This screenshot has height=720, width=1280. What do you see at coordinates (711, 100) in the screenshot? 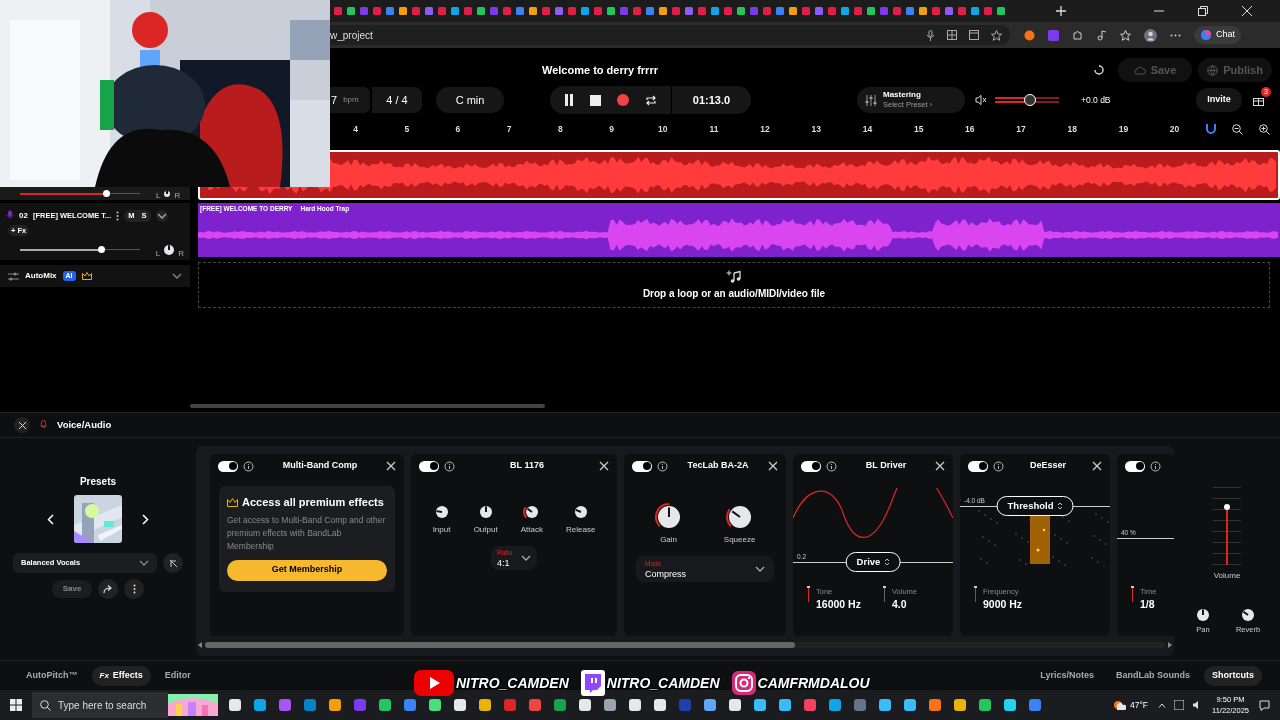
I see `time-display: 01:13.0` at bounding box center [711, 100].